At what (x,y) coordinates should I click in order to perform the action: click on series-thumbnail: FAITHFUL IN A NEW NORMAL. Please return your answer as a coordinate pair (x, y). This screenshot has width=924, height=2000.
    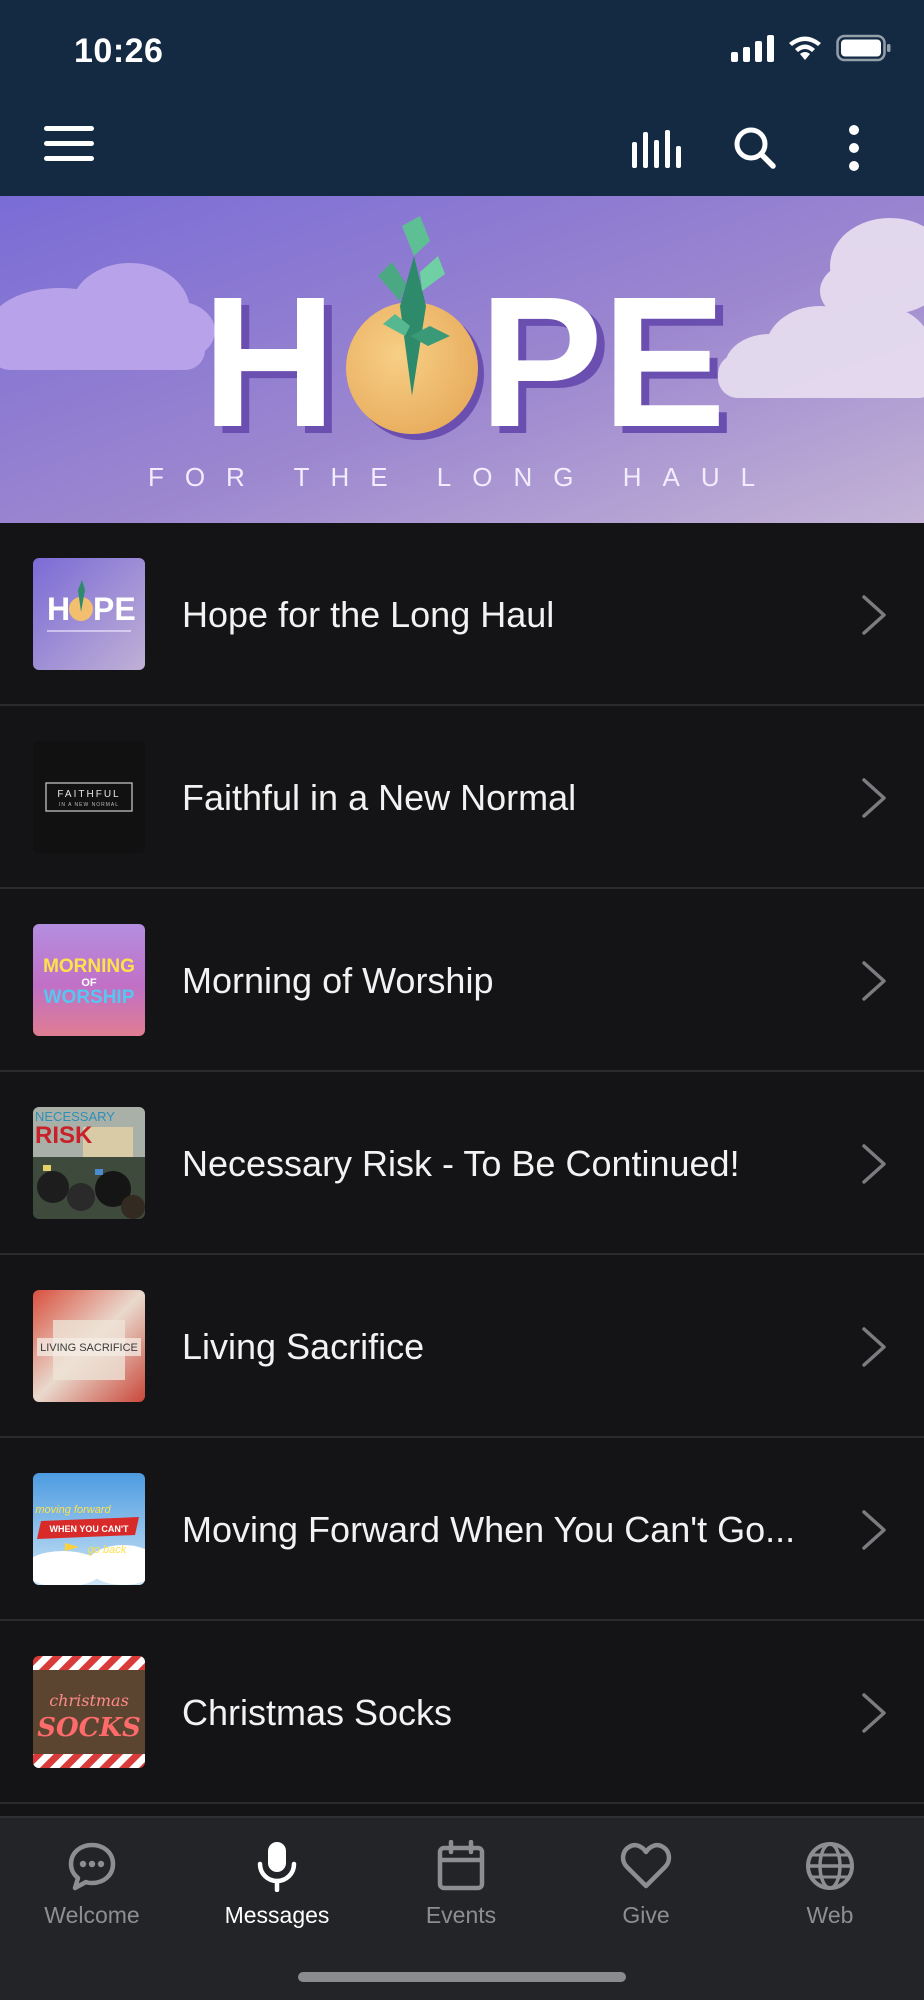
    Looking at the image, I should click on (89, 797).